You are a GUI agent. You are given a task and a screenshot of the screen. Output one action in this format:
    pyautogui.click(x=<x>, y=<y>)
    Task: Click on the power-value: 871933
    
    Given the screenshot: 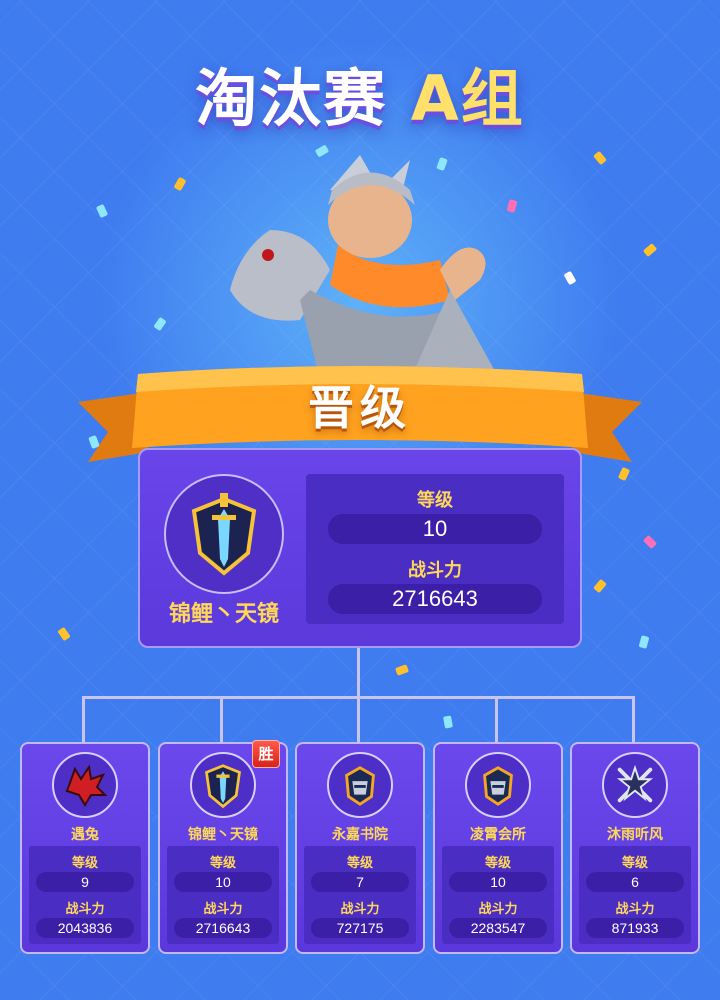 What is the action you would take?
    pyautogui.click(x=635, y=928)
    